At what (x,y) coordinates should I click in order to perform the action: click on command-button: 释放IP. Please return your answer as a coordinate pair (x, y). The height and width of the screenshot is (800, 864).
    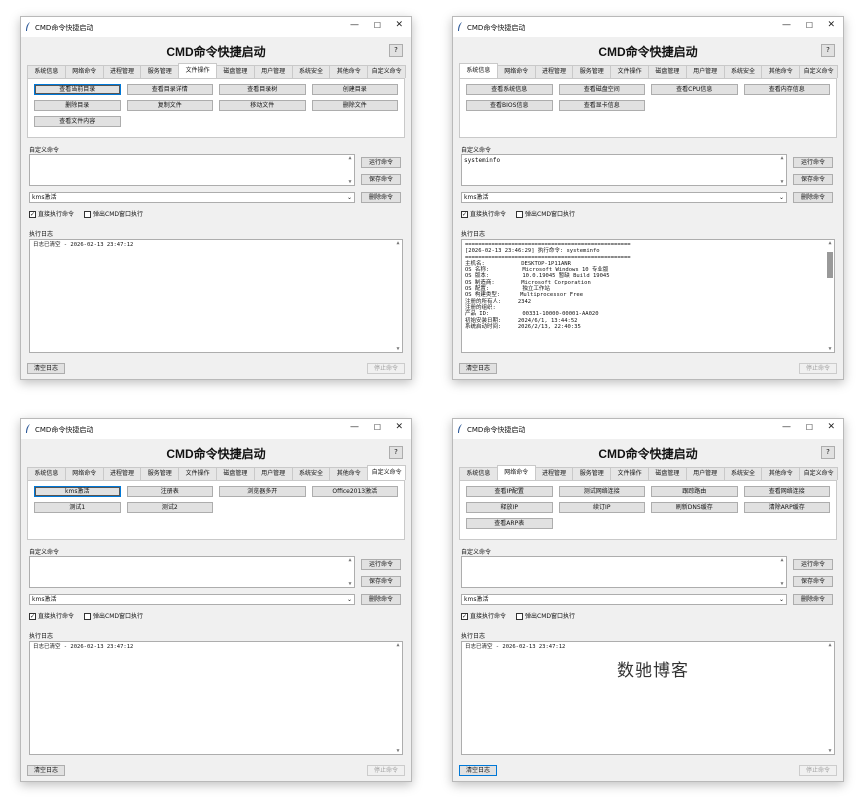
    Looking at the image, I should click on (509, 507).